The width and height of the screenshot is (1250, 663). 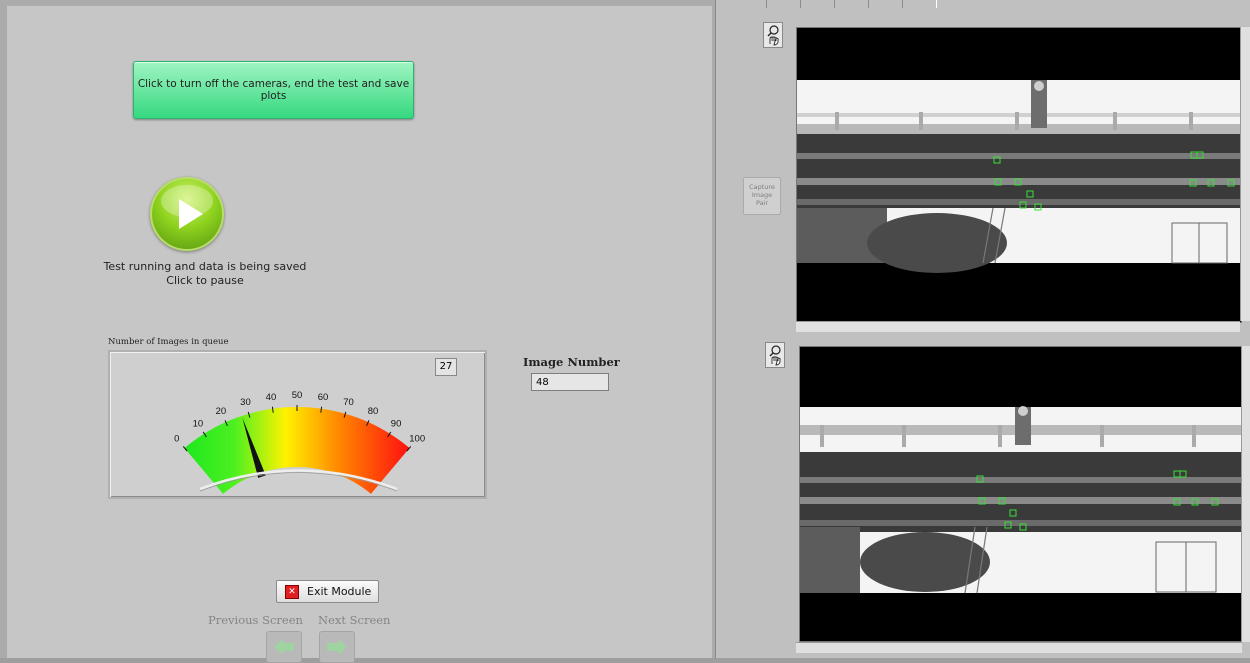 I want to click on queue-count: 27, so click(x=446, y=367).